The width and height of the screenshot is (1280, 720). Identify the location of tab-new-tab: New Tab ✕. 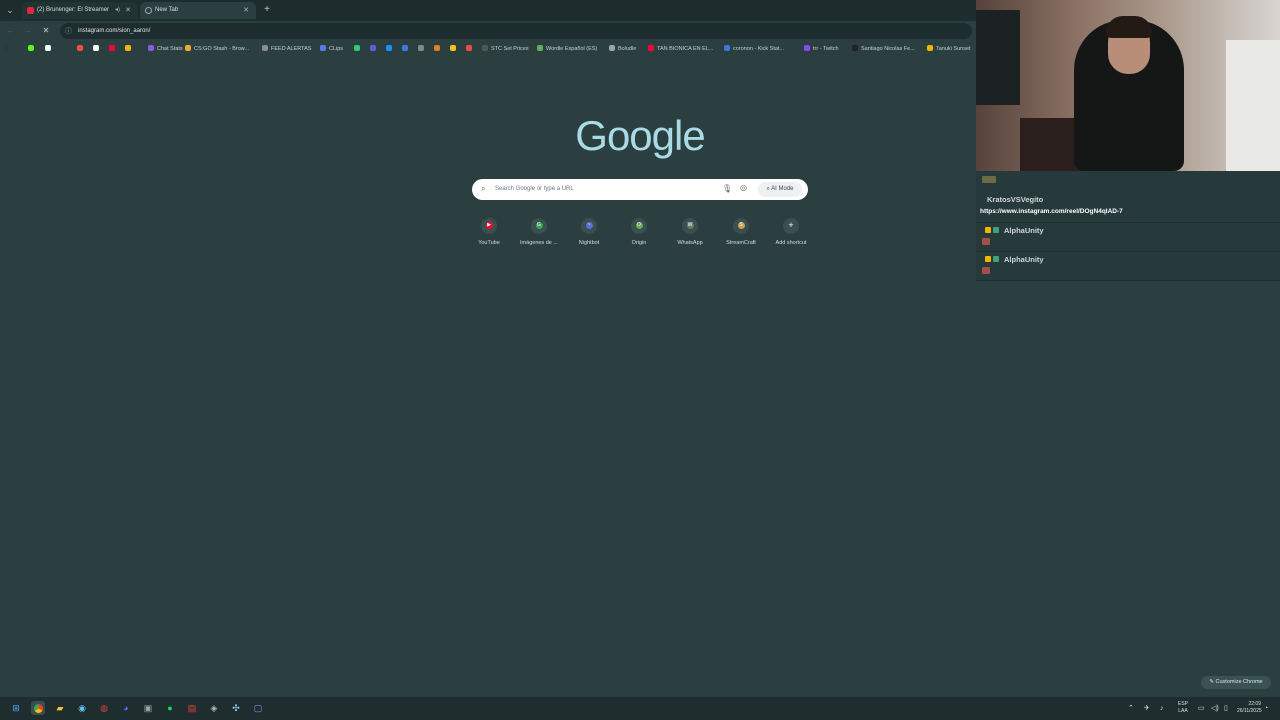
(198, 10).